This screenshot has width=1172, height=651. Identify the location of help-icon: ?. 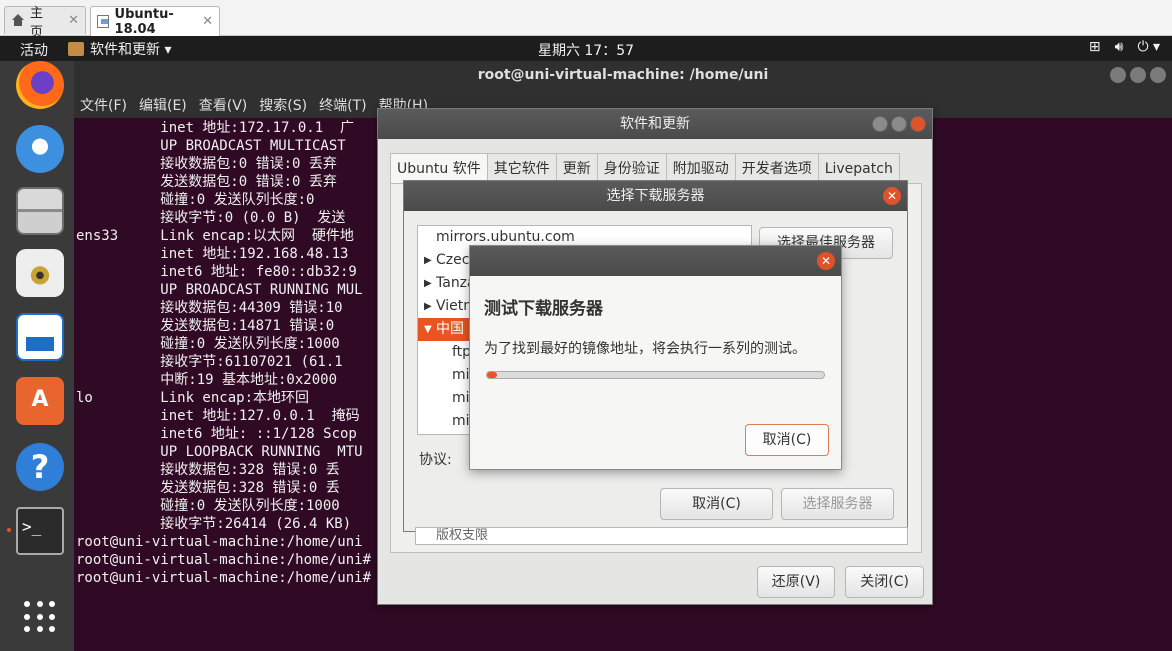
(40, 467).